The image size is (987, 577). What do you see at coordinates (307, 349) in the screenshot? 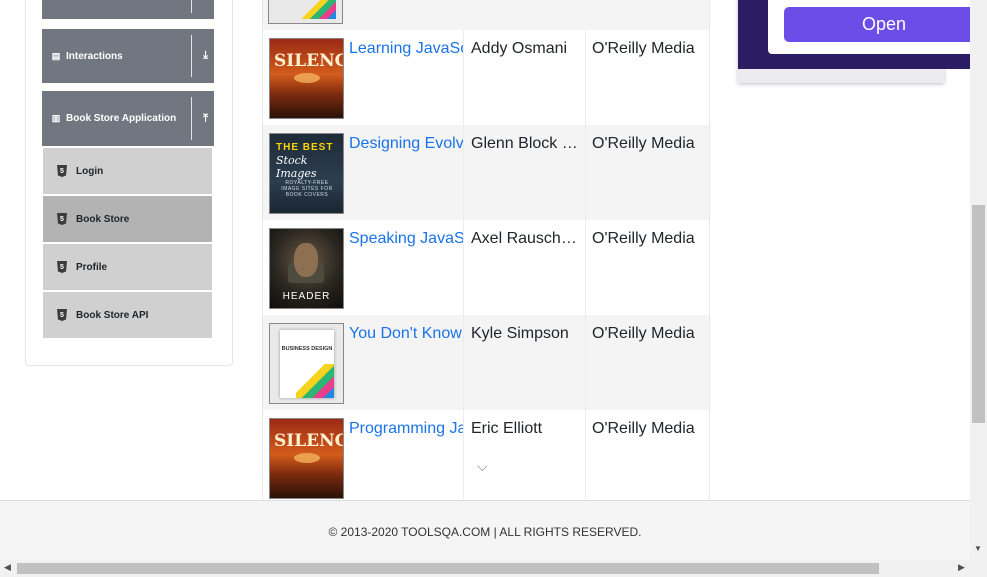
I see `cover-title: BUSINESS DESIGN` at bounding box center [307, 349].